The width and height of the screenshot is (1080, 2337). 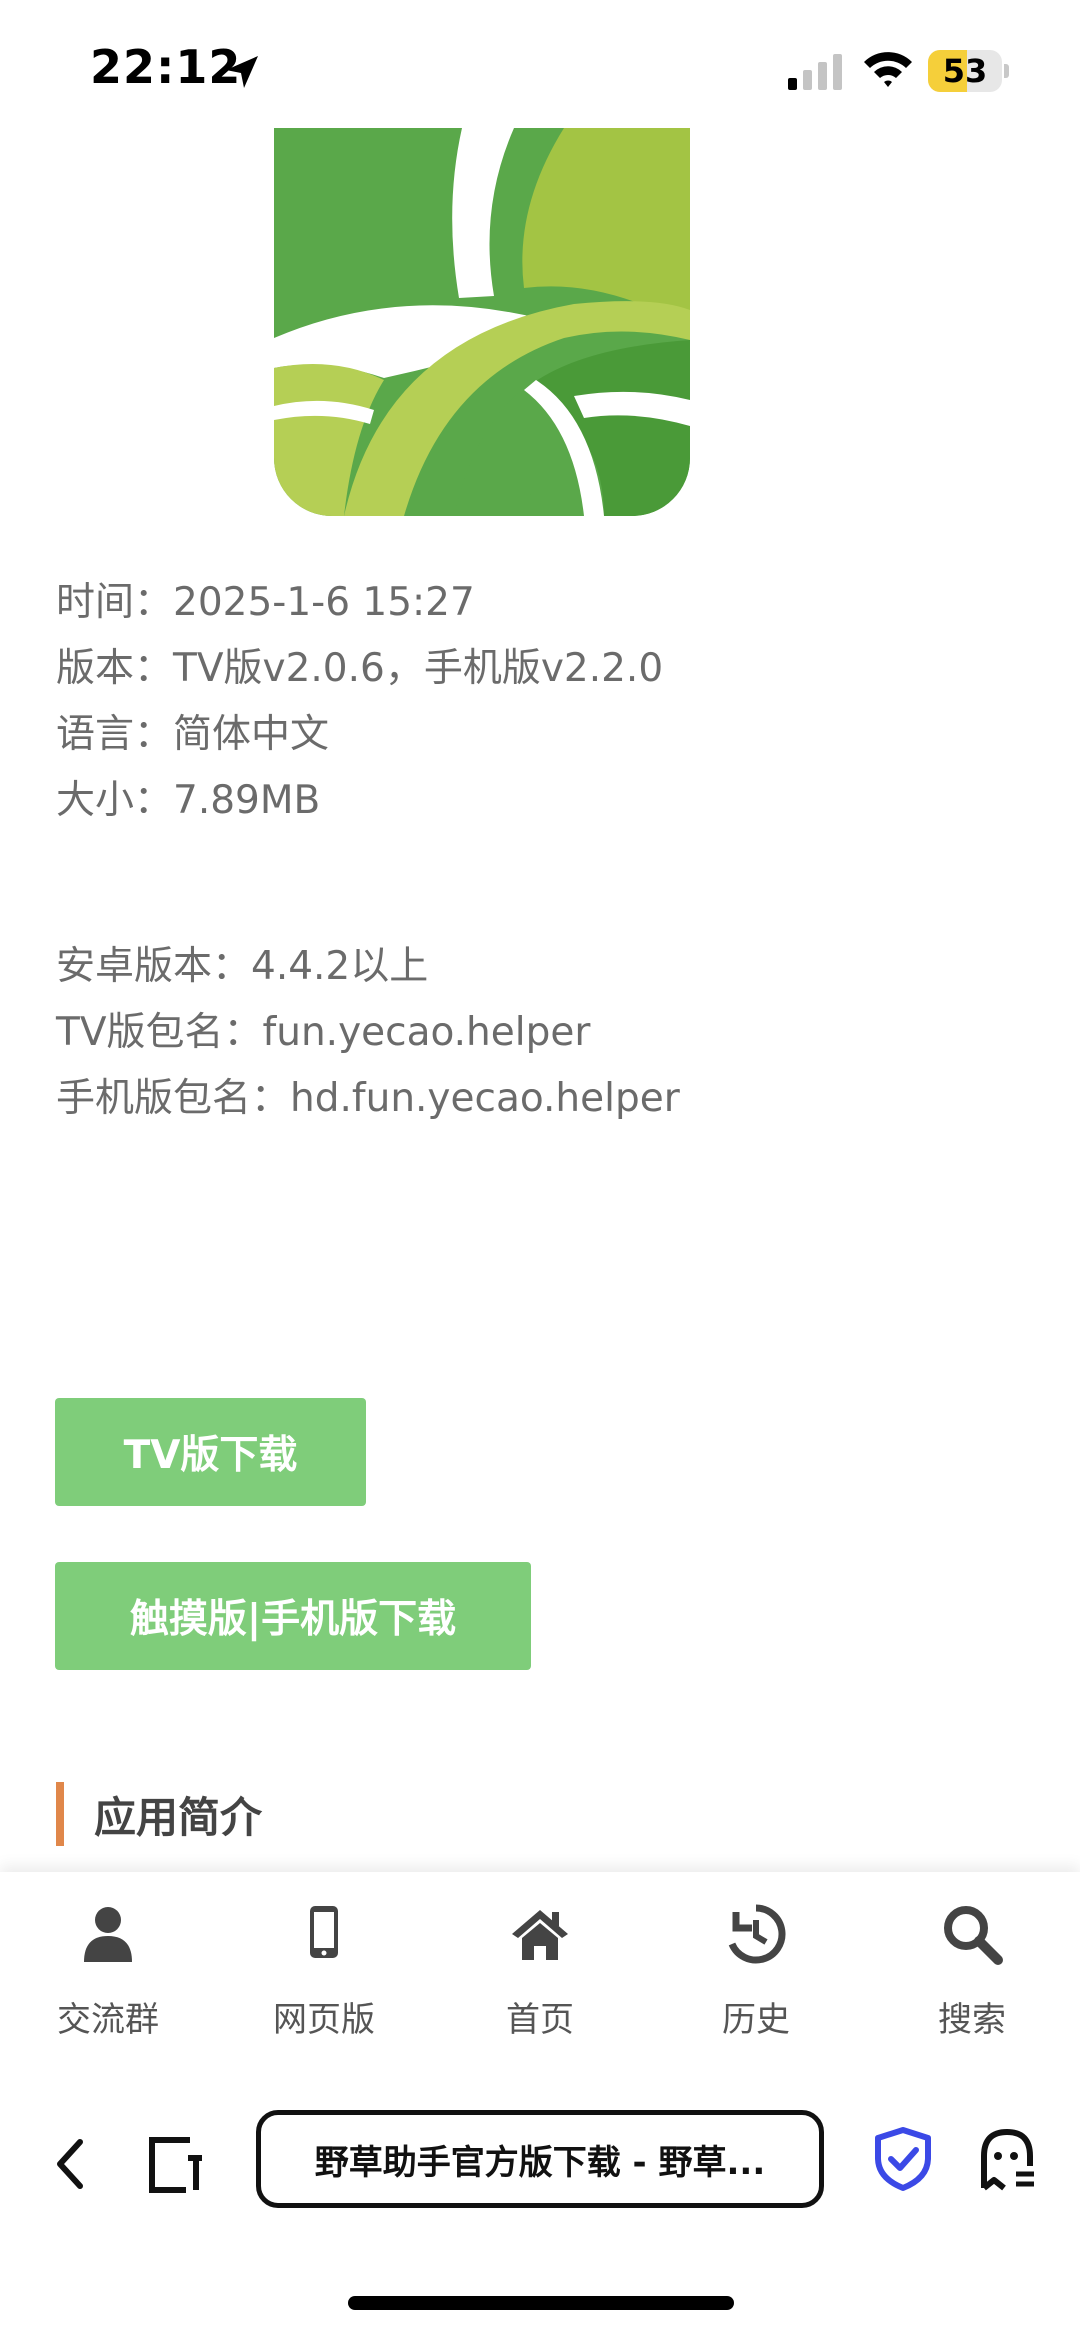 I want to click on mobile-package-text: 手机版包名：hd.fun.yecao.helper, so click(x=368, y=1098).